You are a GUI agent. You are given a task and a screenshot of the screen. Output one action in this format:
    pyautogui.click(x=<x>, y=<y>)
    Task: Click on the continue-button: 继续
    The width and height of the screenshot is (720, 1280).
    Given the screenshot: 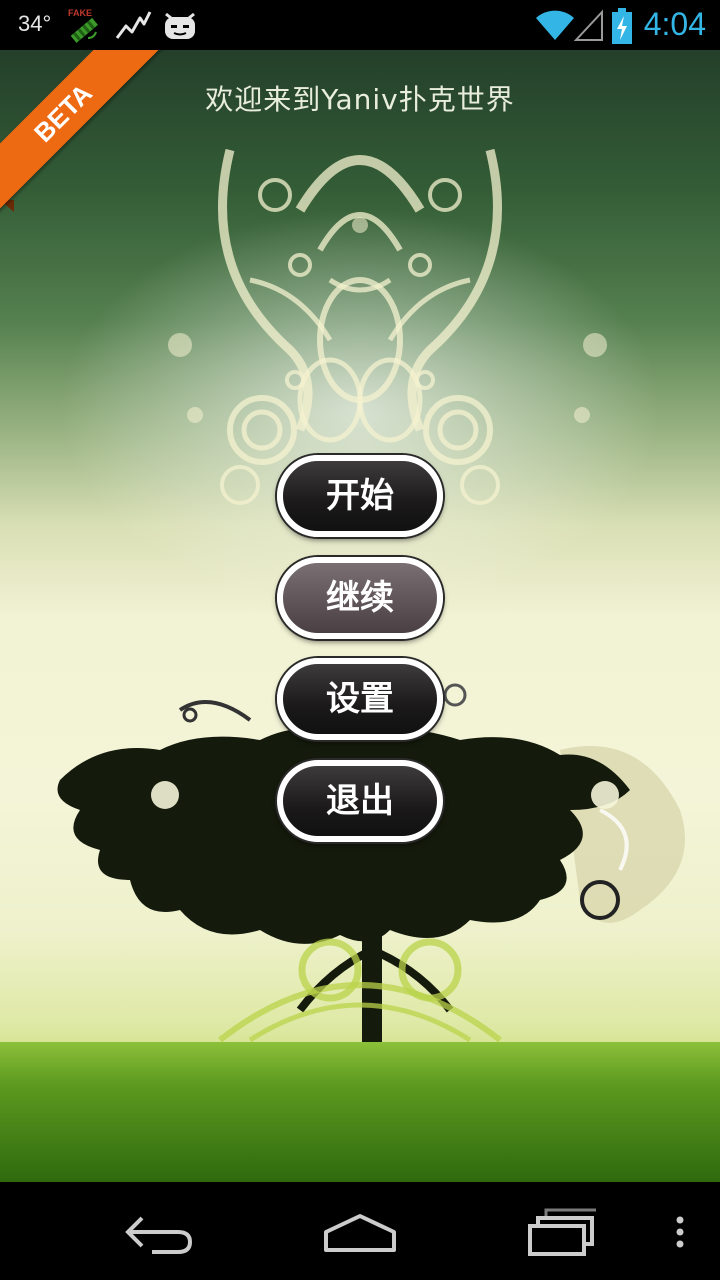 What is the action you would take?
    pyautogui.click(x=360, y=598)
    